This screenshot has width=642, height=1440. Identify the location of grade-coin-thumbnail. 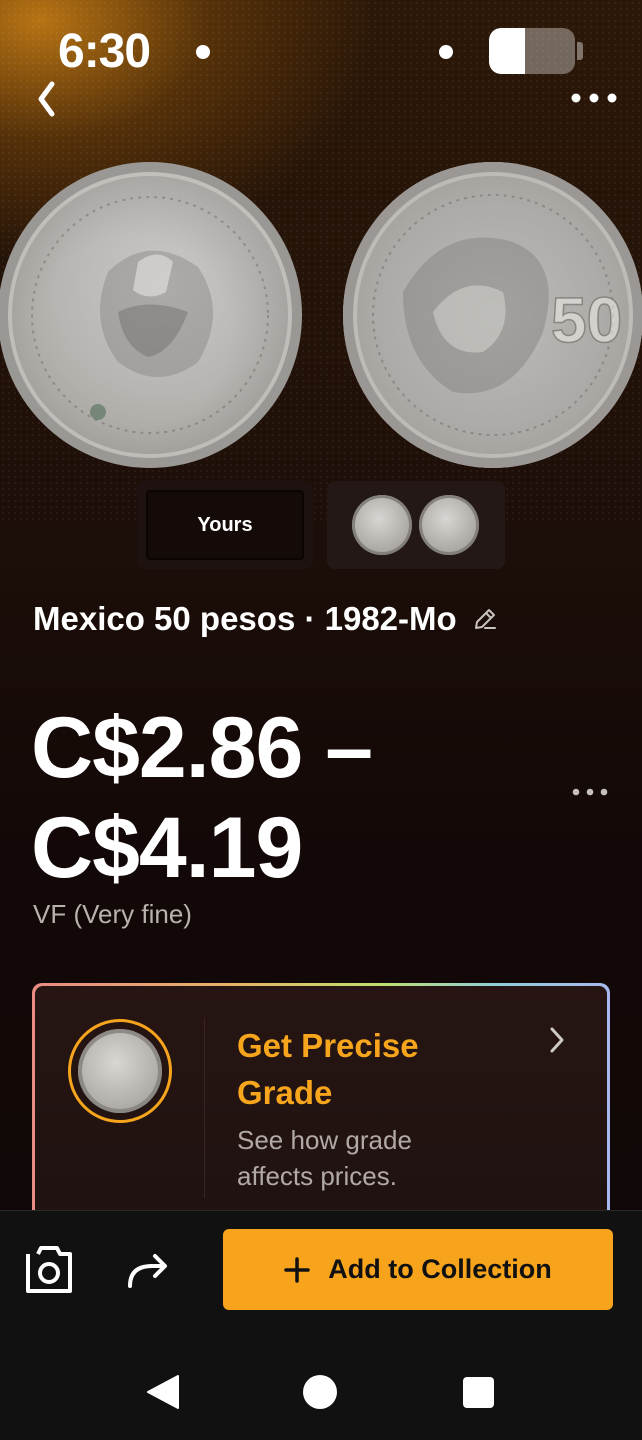
(120, 1071).